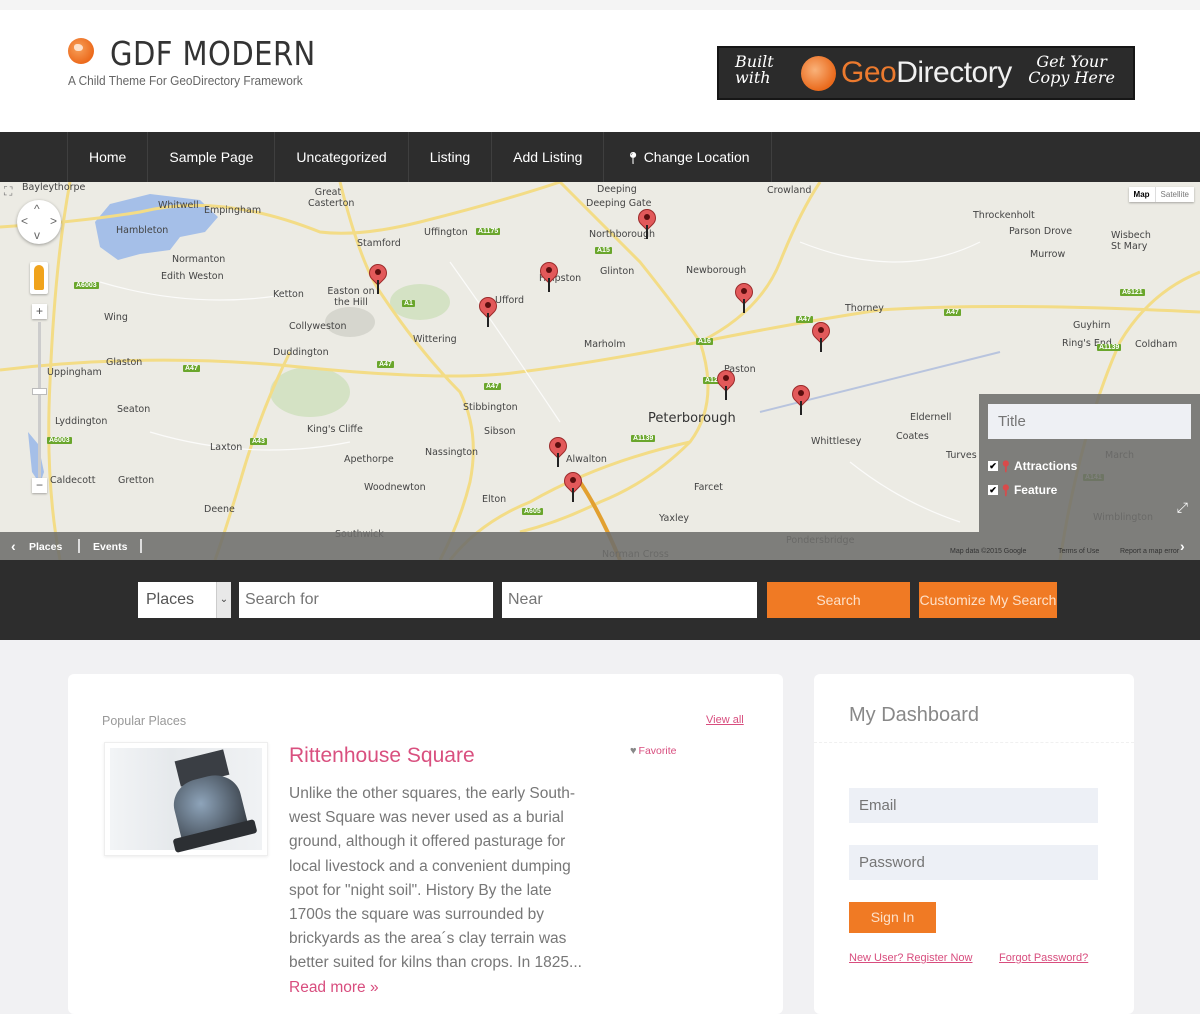 This screenshot has height=1014, width=1200. I want to click on pan-control: ^ < > v, so click(39, 222).